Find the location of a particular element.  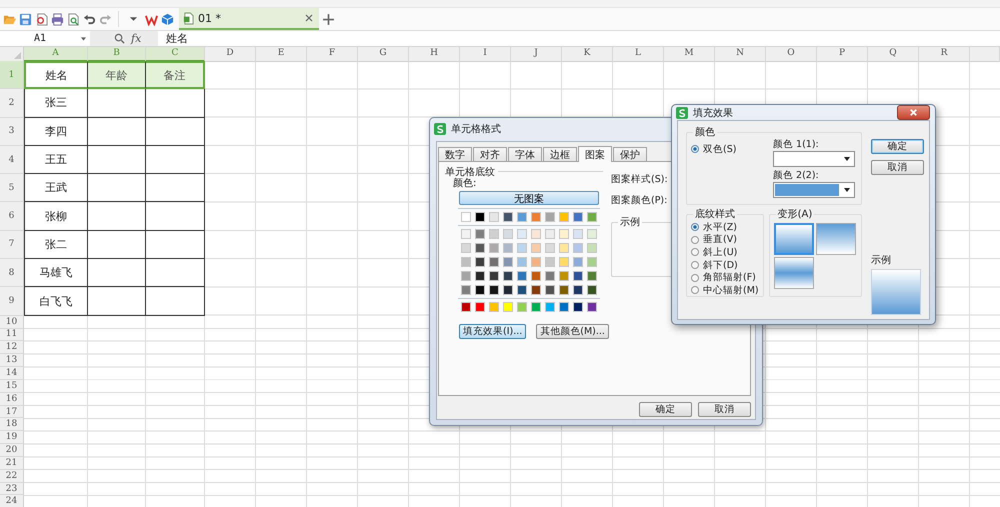

column-header: D is located at coordinates (230, 54).